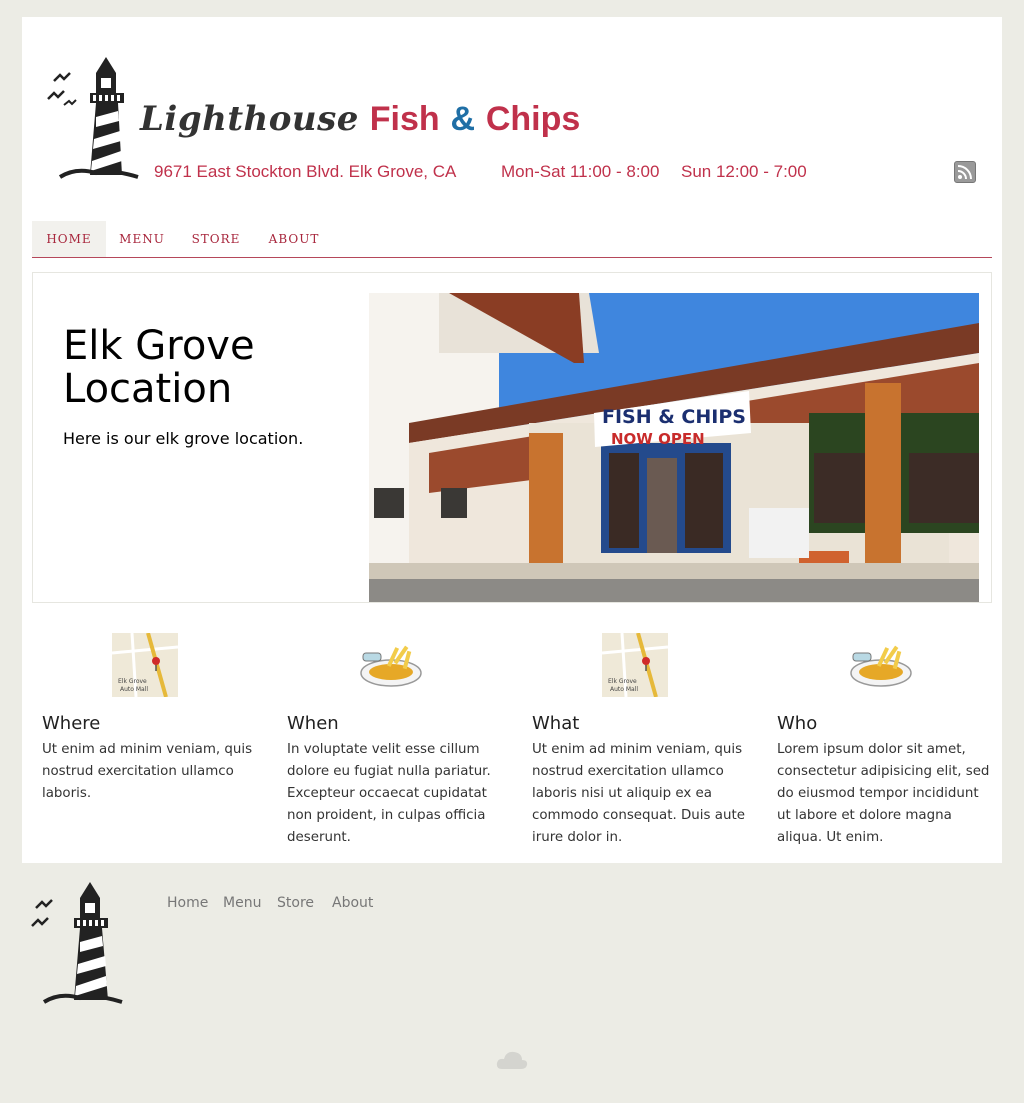 The image size is (1024, 1103). I want to click on footer-link-home: Home, so click(187, 903).